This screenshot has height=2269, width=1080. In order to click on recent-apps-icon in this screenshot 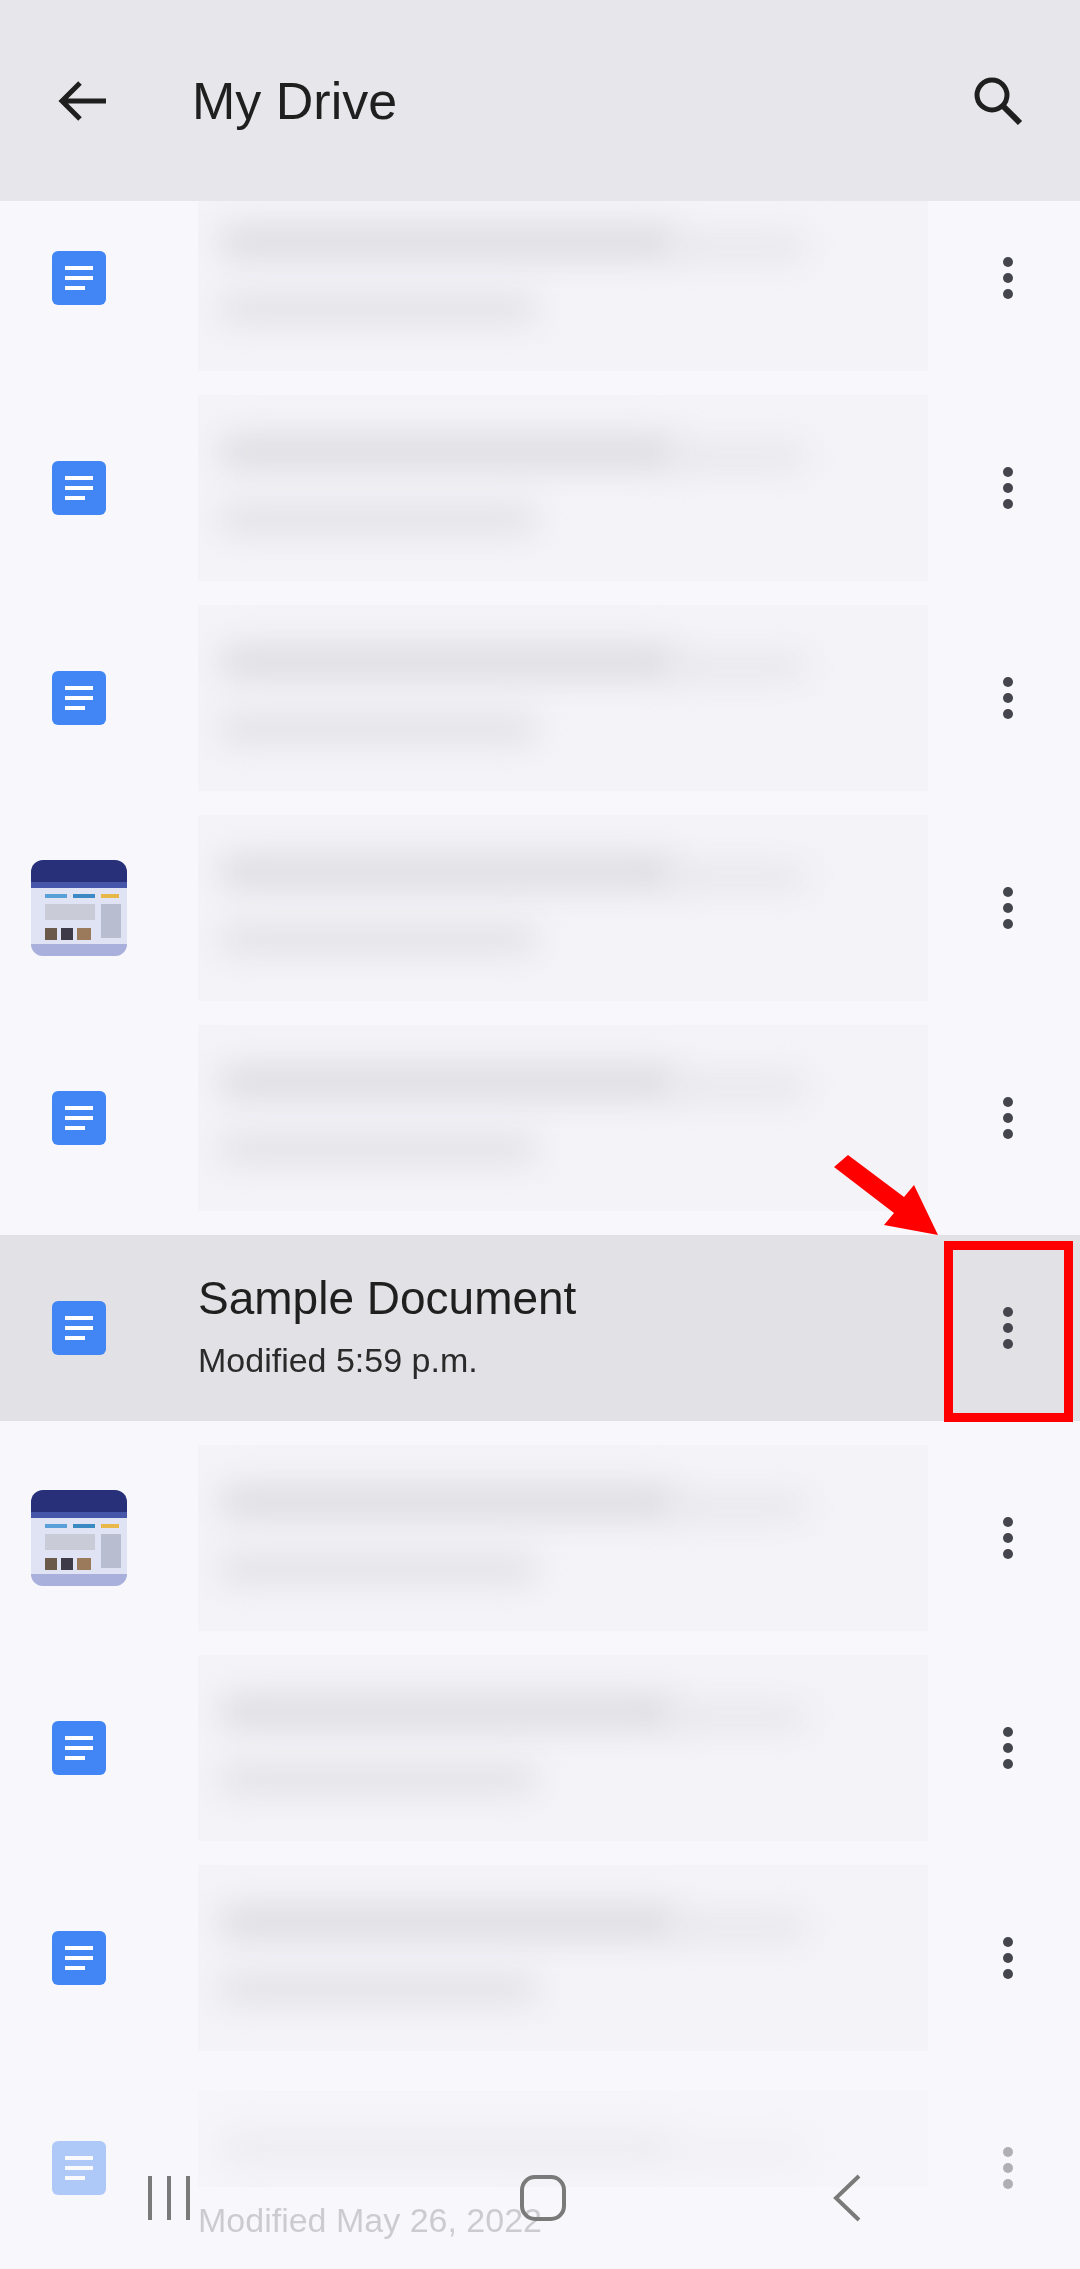, I will do `click(169, 2197)`.